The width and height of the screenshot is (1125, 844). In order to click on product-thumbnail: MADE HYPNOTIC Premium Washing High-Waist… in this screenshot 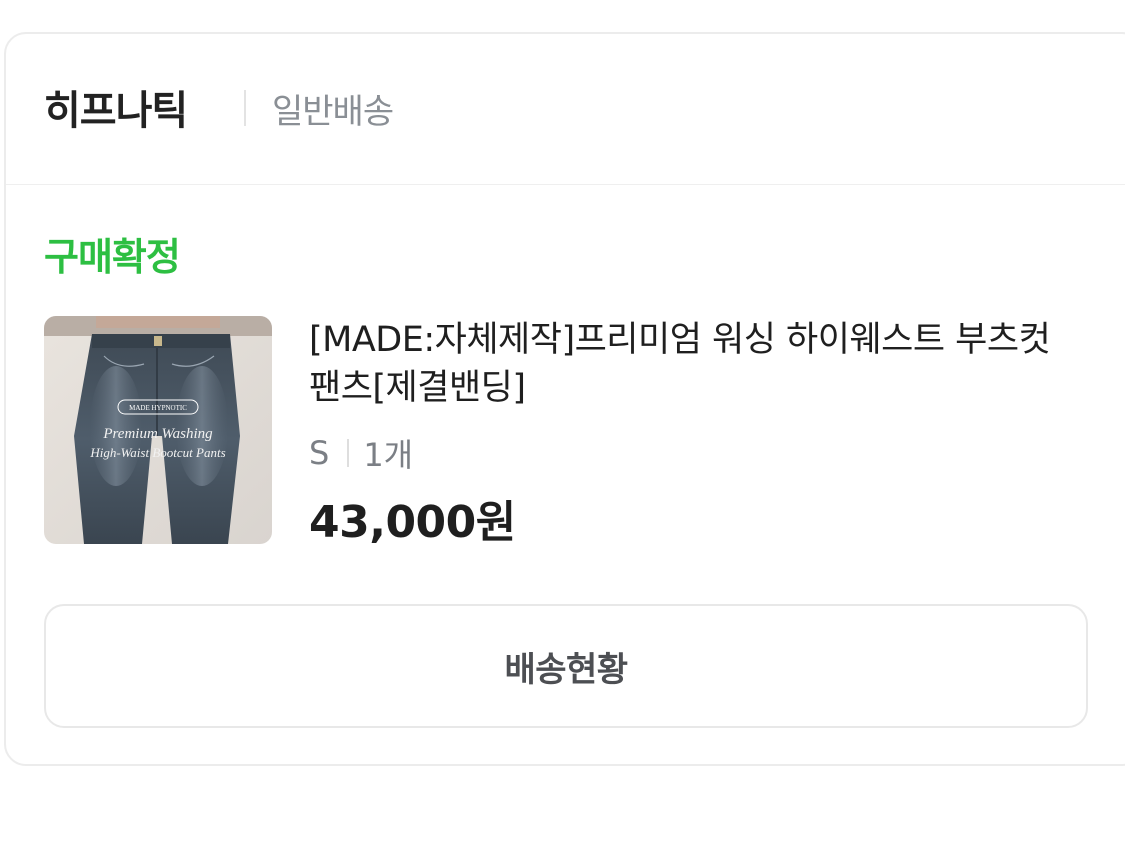, I will do `click(158, 430)`.